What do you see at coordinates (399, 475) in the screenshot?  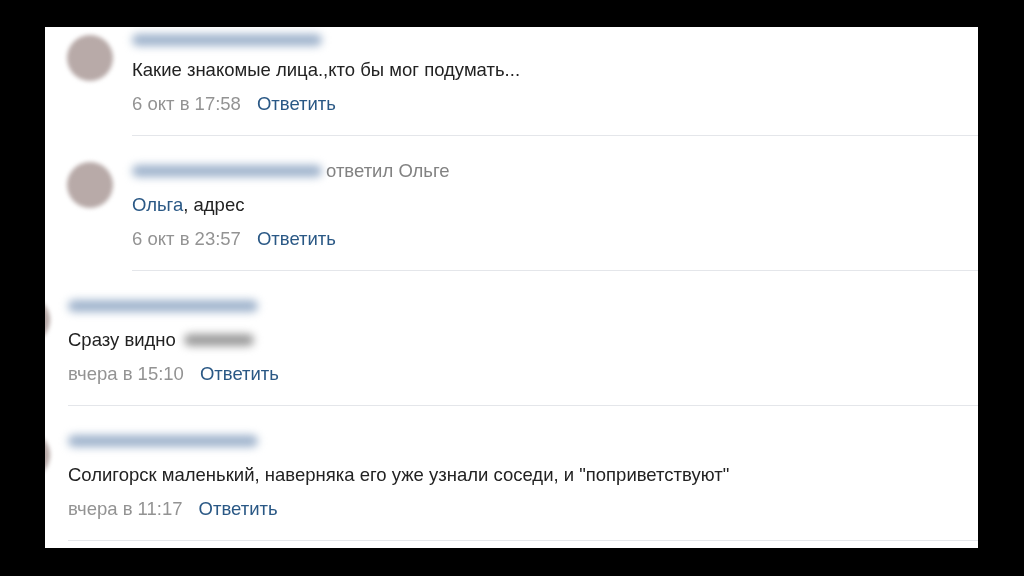 I see `comment-text: Солигорск маленький, наверняка его уже узнали соседи, и "поприветствуют"` at bounding box center [399, 475].